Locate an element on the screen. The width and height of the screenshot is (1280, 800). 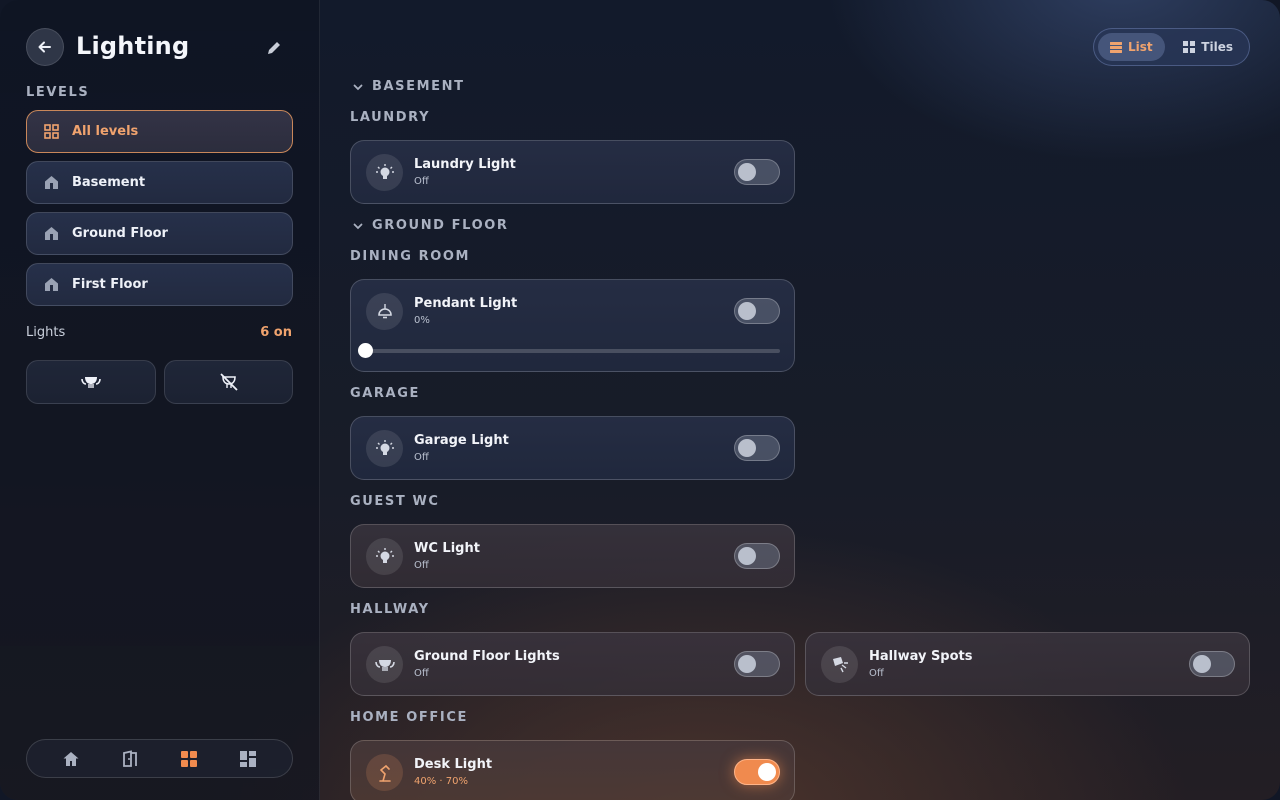
lights-label: Lights is located at coordinates (46, 332).